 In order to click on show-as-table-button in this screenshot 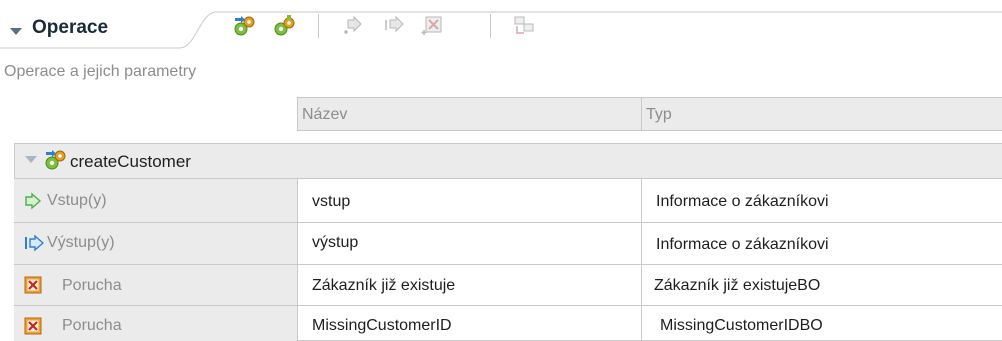, I will do `click(524, 26)`.